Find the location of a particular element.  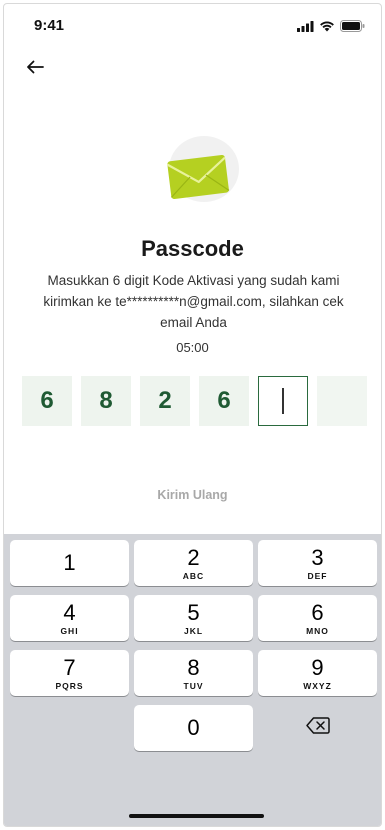

key-letters: TUV is located at coordinates (193, 686).